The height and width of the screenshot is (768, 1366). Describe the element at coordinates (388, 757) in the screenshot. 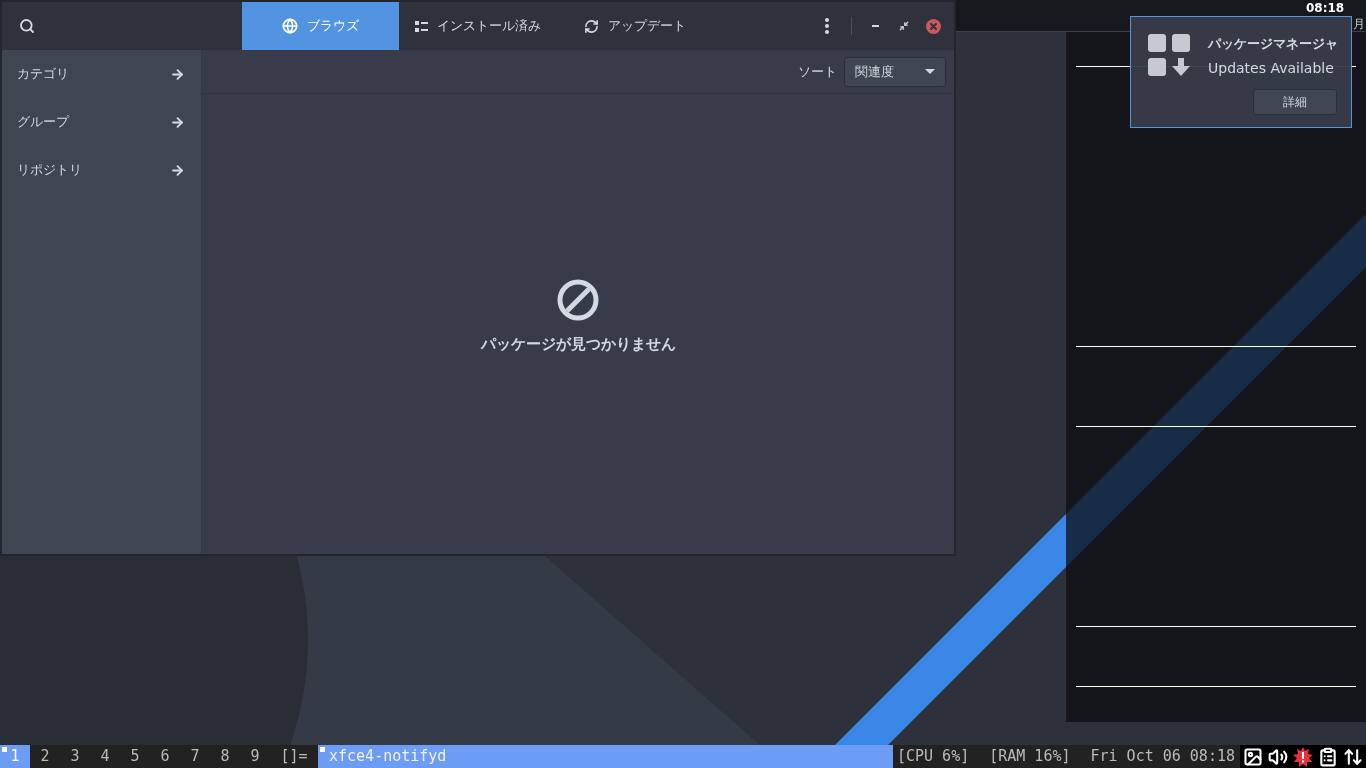

I see `window-title: xfce4-notifyd` at that location.